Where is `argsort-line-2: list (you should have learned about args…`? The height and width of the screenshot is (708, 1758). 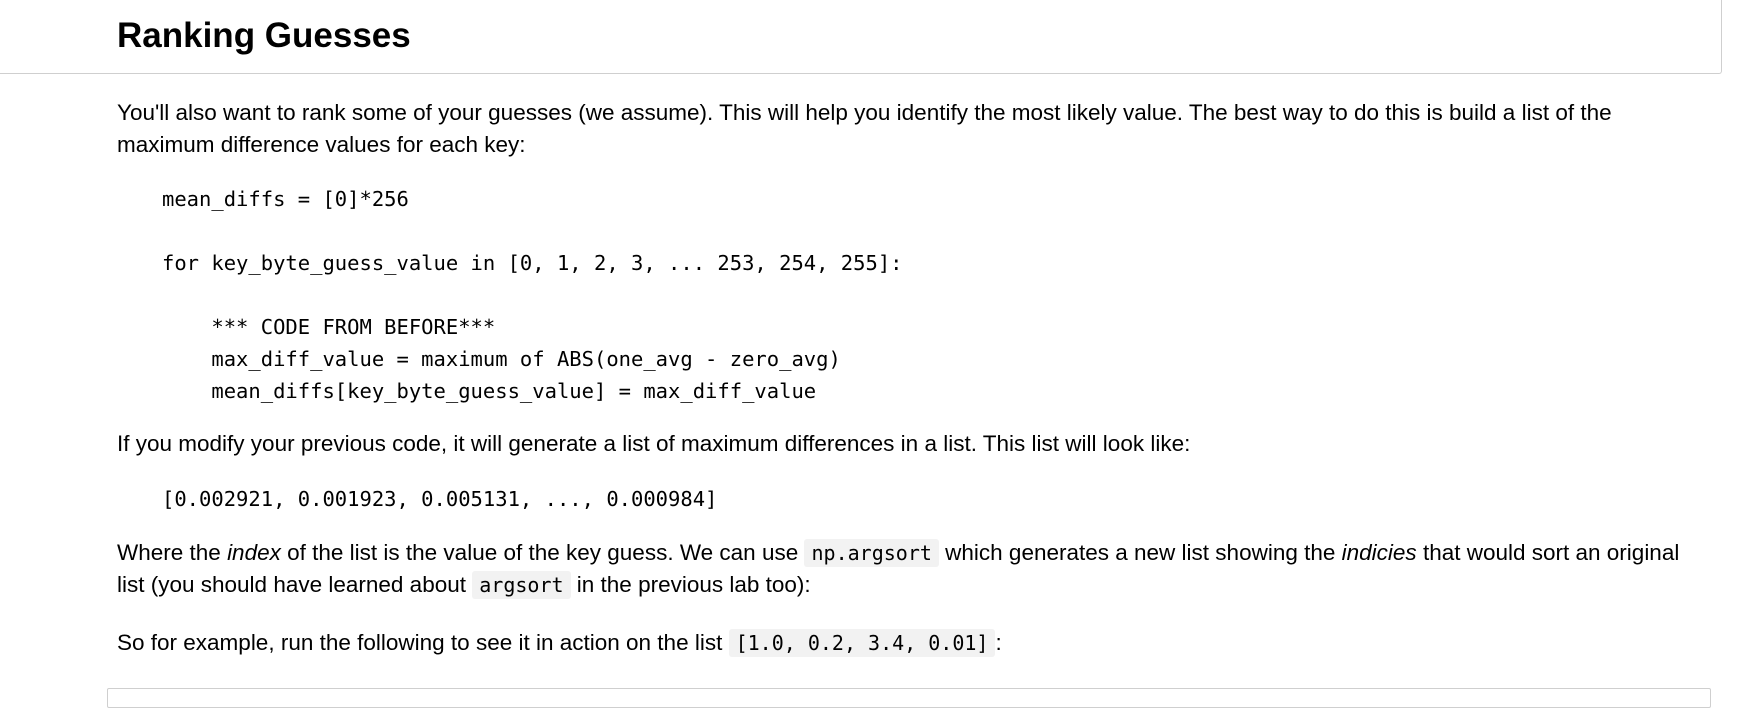
argsort-line-2: list (you should have learned about args… is located at coordinates (898, 585).